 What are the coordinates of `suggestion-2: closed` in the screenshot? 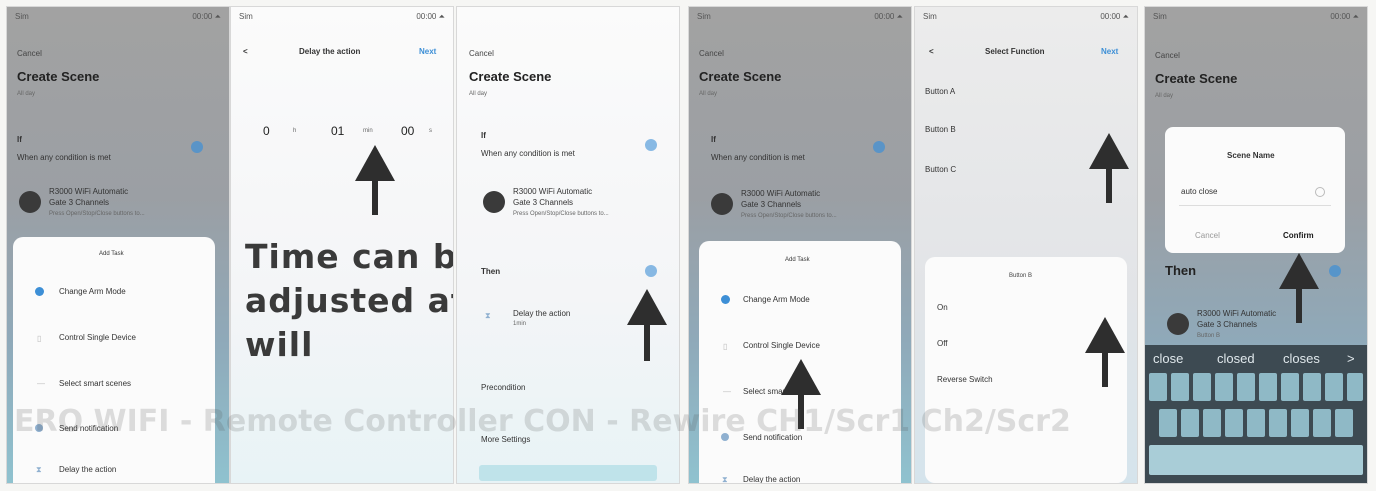 It's located at (1236, 358).